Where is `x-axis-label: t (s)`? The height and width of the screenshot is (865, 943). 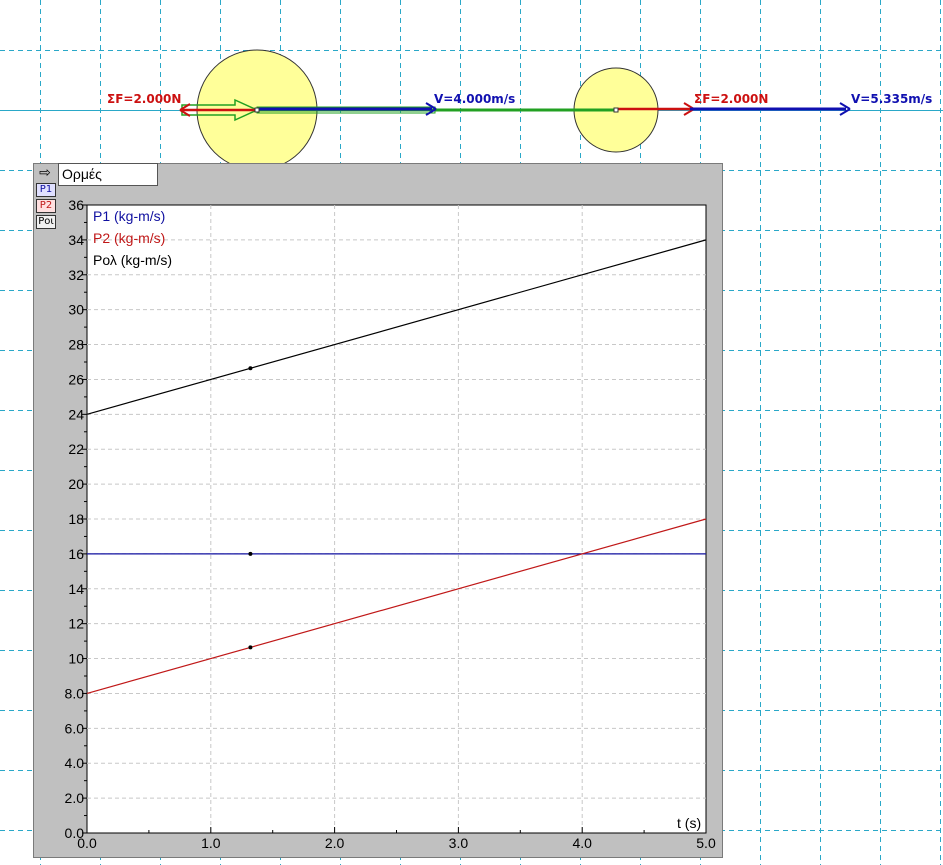
x-axis-label: t (s) is located at coordinates (689, 823).